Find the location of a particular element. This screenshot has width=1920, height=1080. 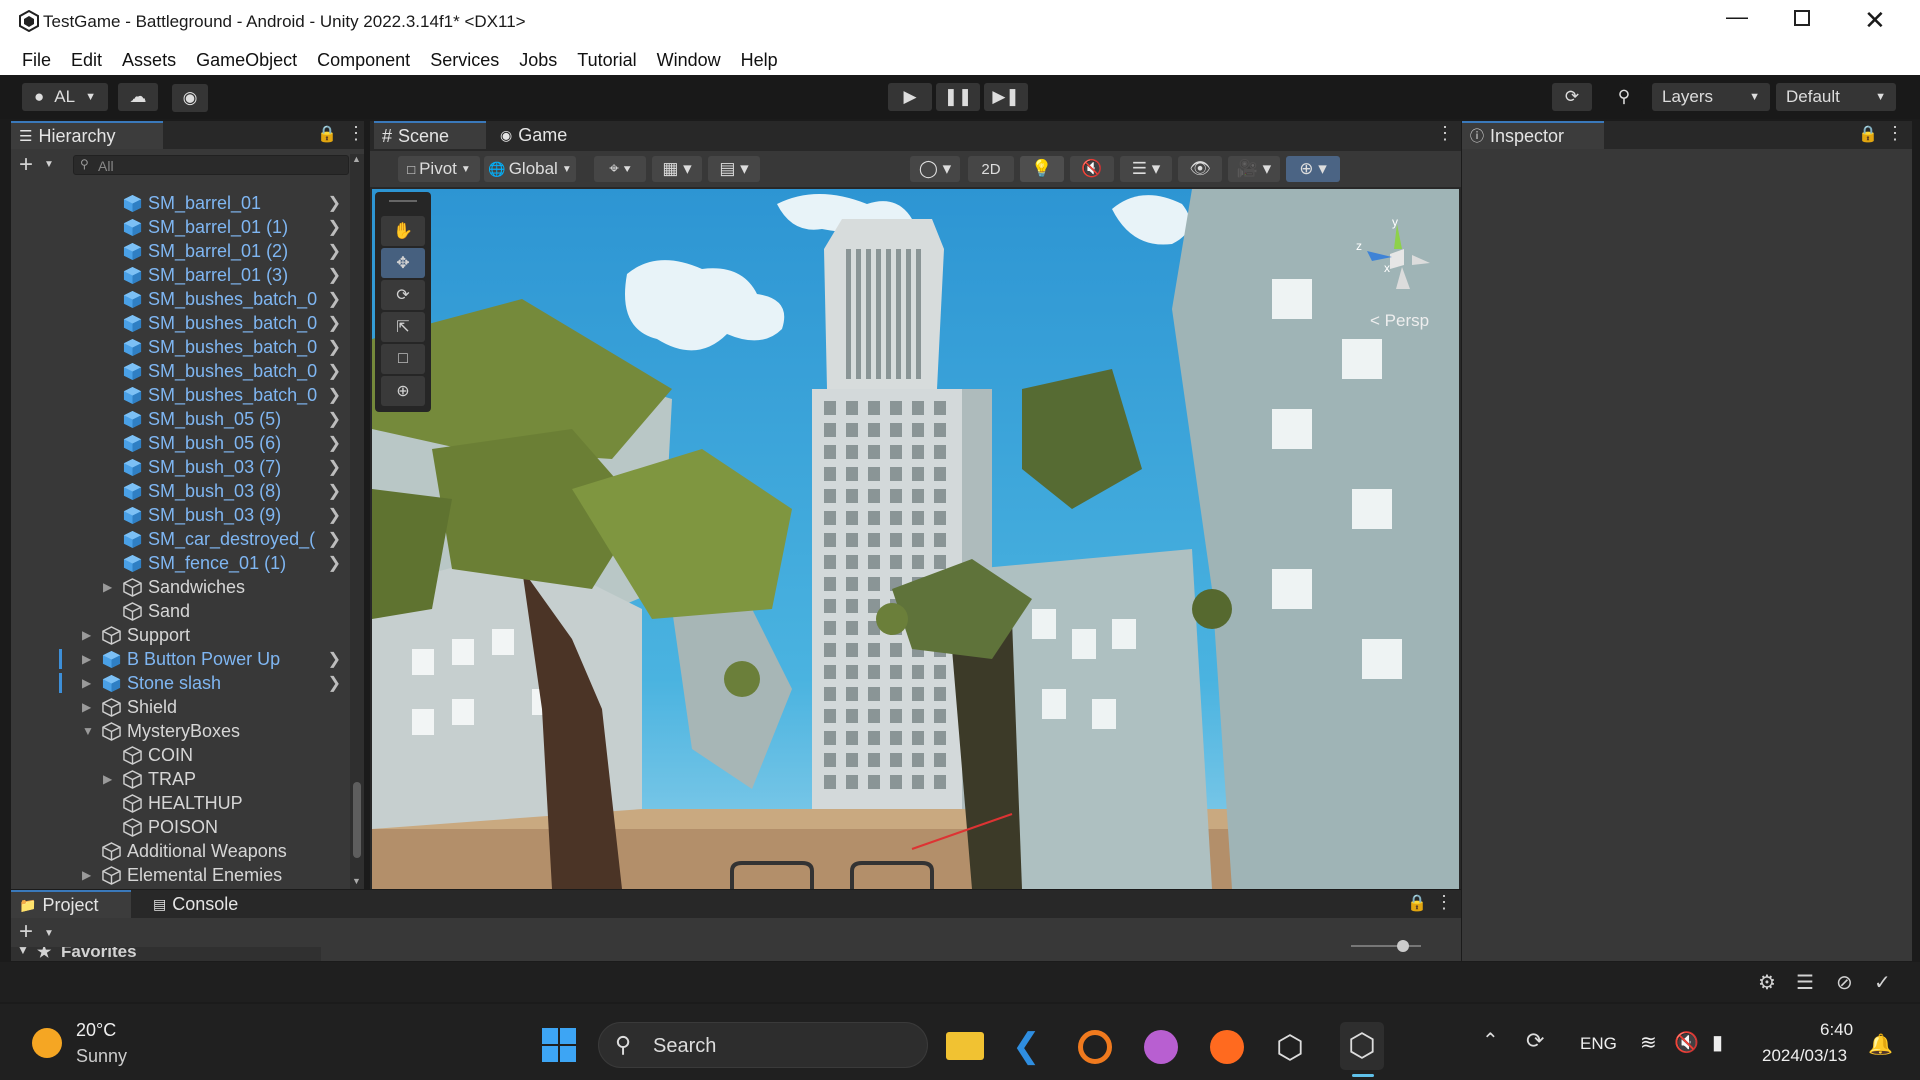

hierarchy-item: HEALTHUP is located at coordinates (181, 803).